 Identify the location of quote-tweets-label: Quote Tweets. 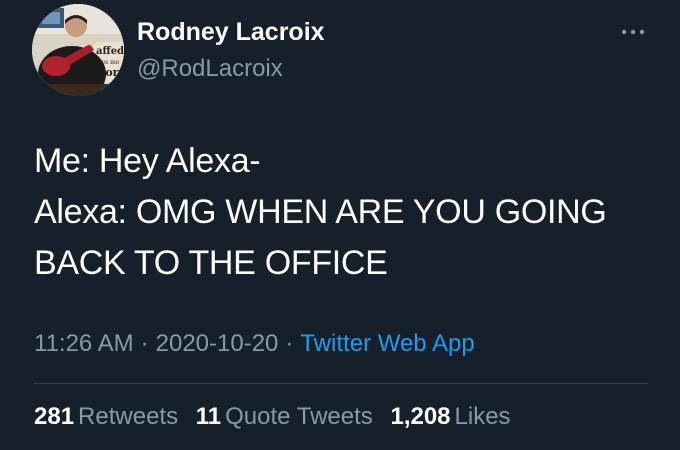
(299, 416).